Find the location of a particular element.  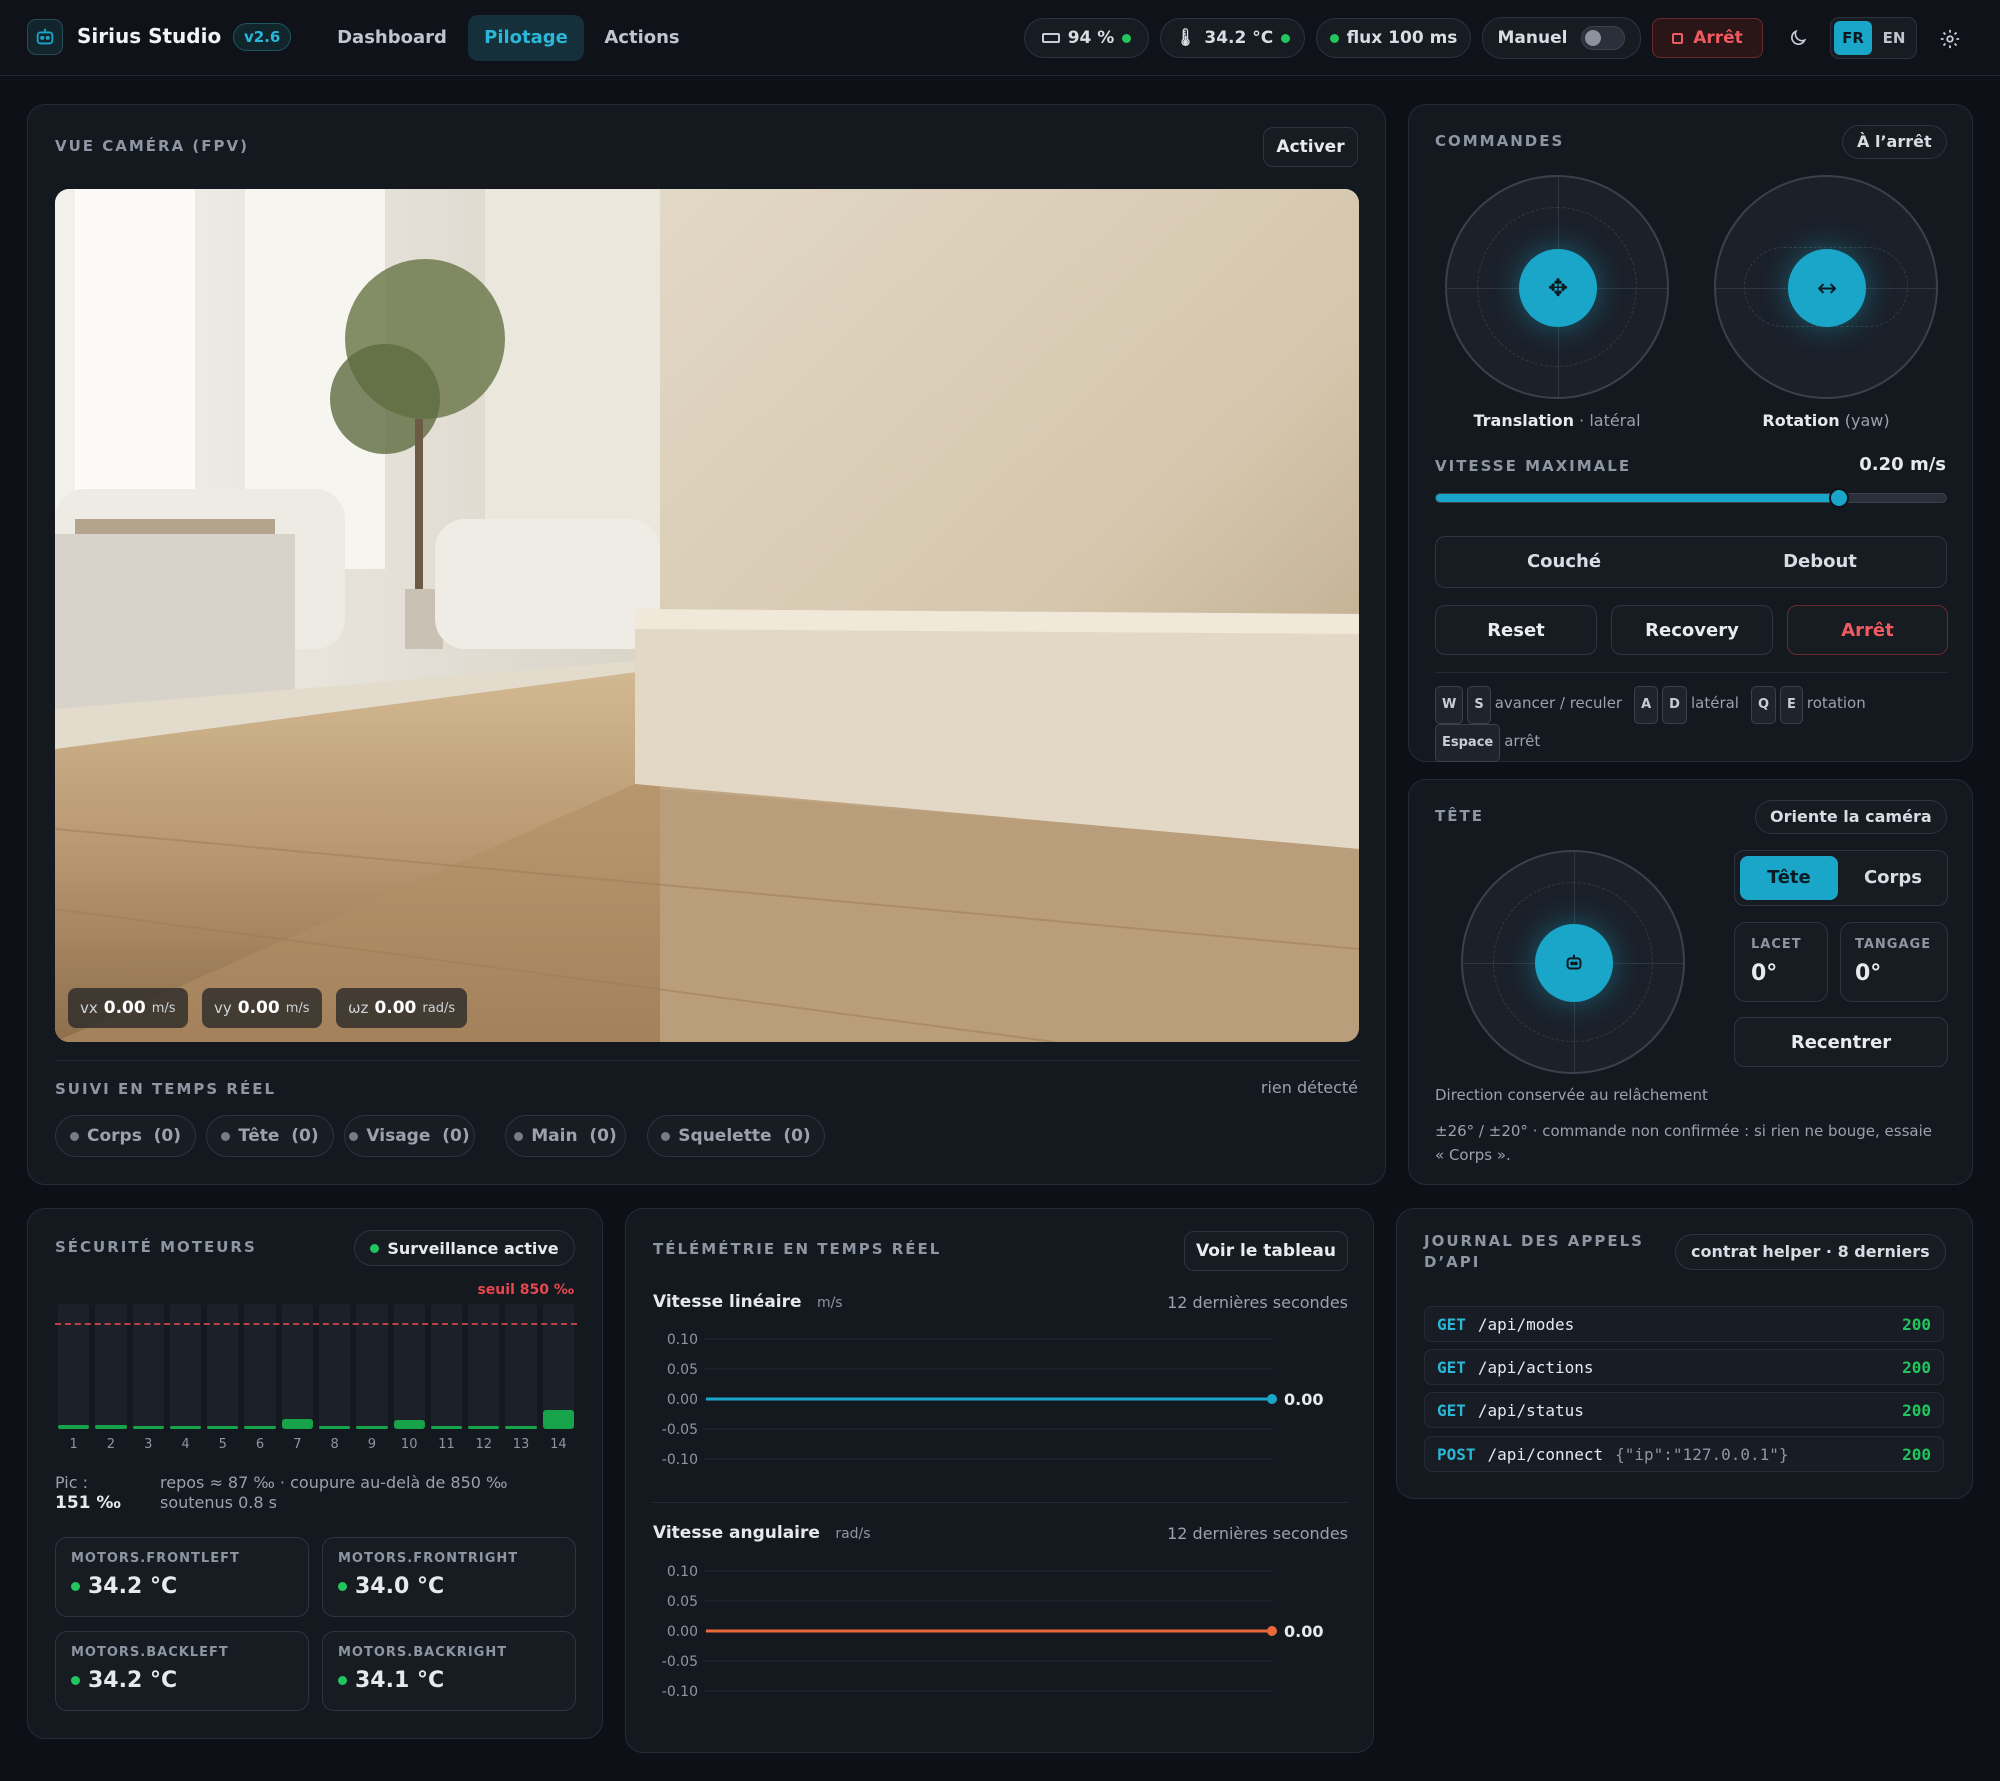

angular-tick-label: -0.10 is located at coordinates (680, 1692).